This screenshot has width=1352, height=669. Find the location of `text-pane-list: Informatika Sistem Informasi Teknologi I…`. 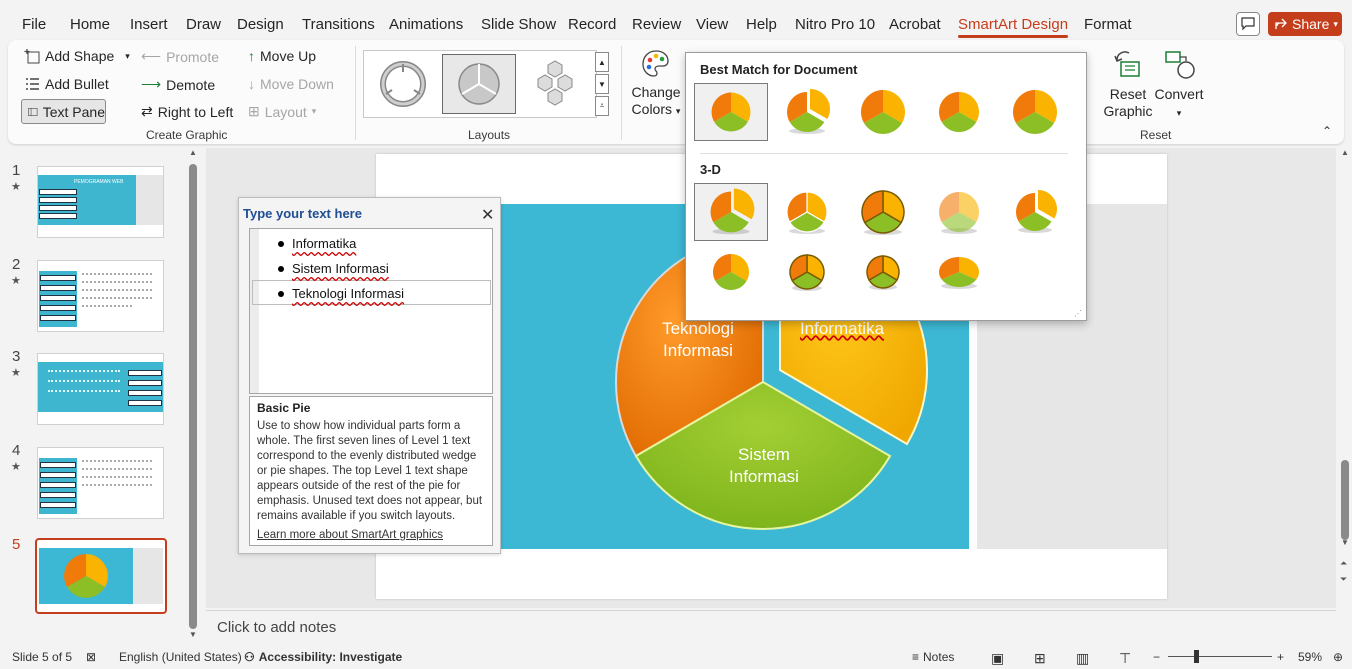

text-pane-list: Informatika Sistem Informasi Teknologi I… is located at coordinates (371, 311).